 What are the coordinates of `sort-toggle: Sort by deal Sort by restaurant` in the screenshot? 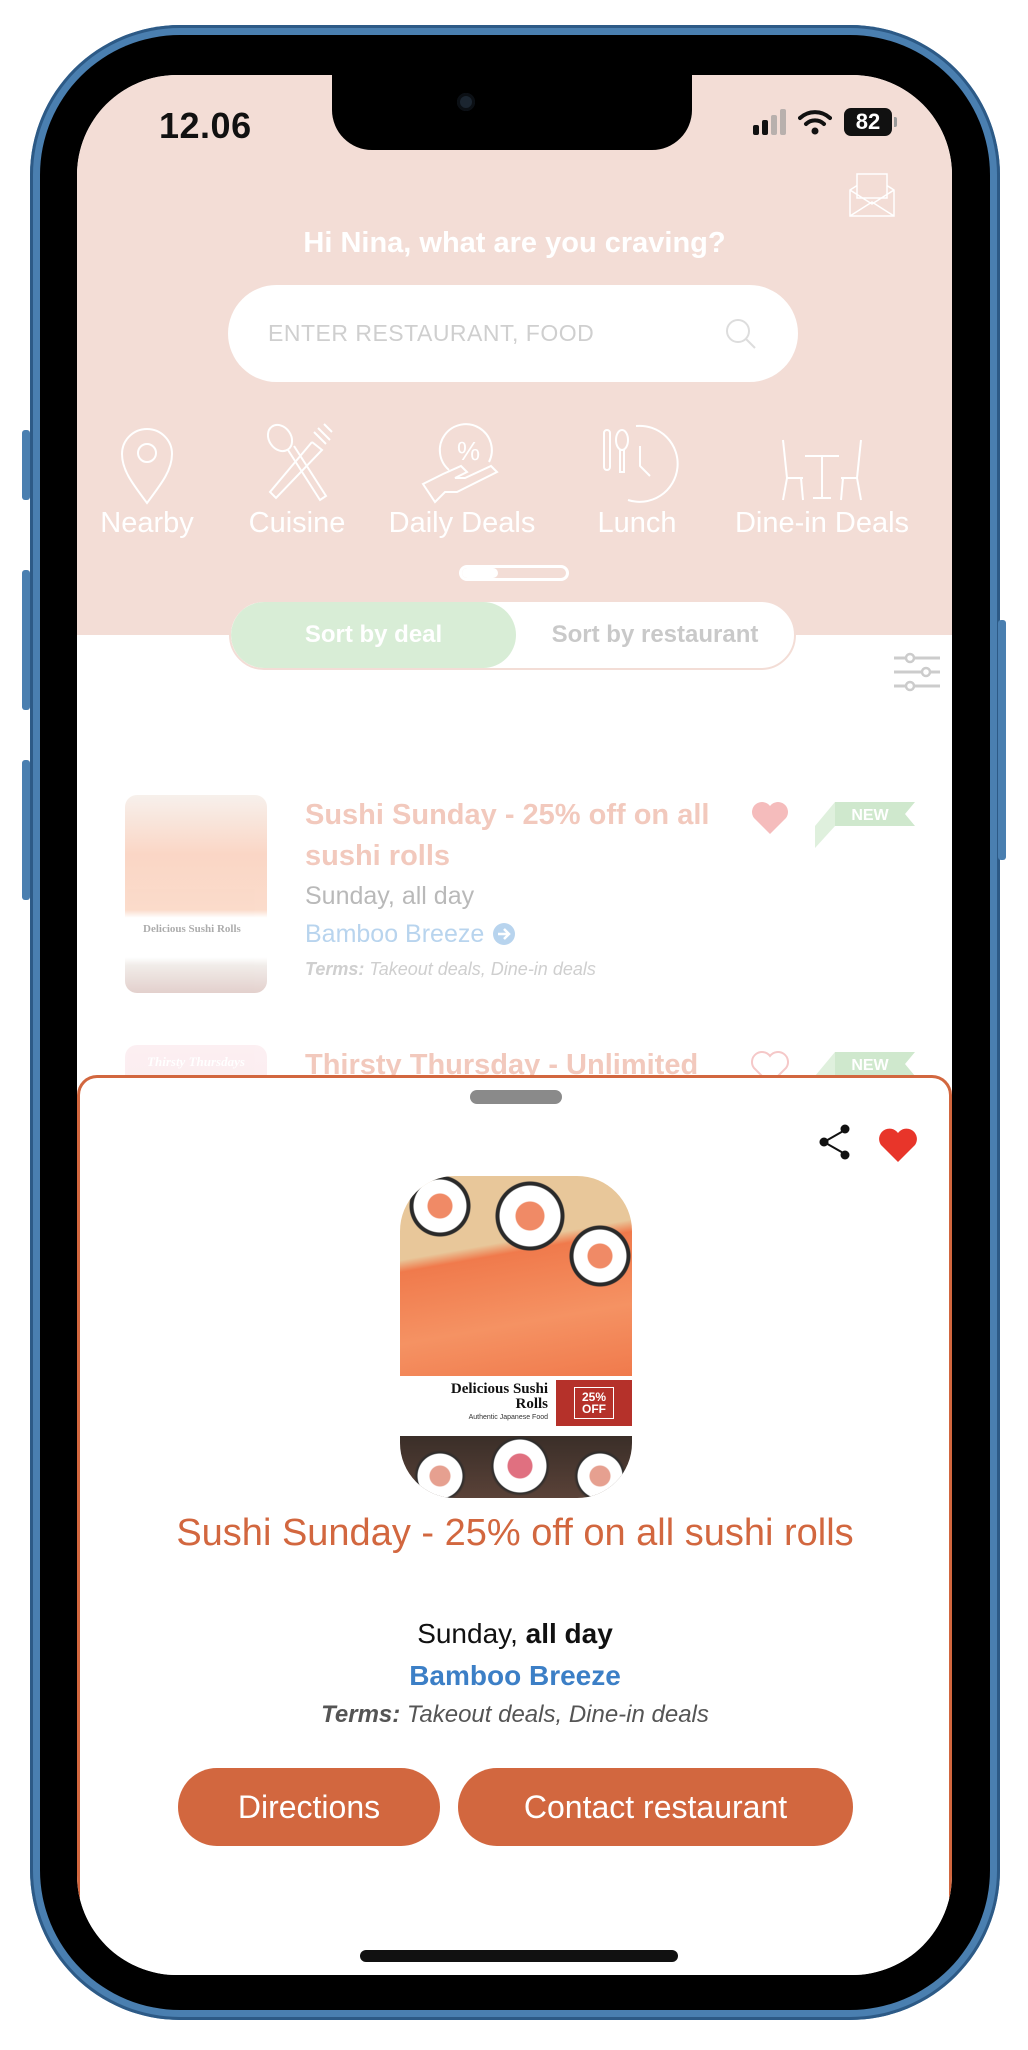 It's located at (512, 635).